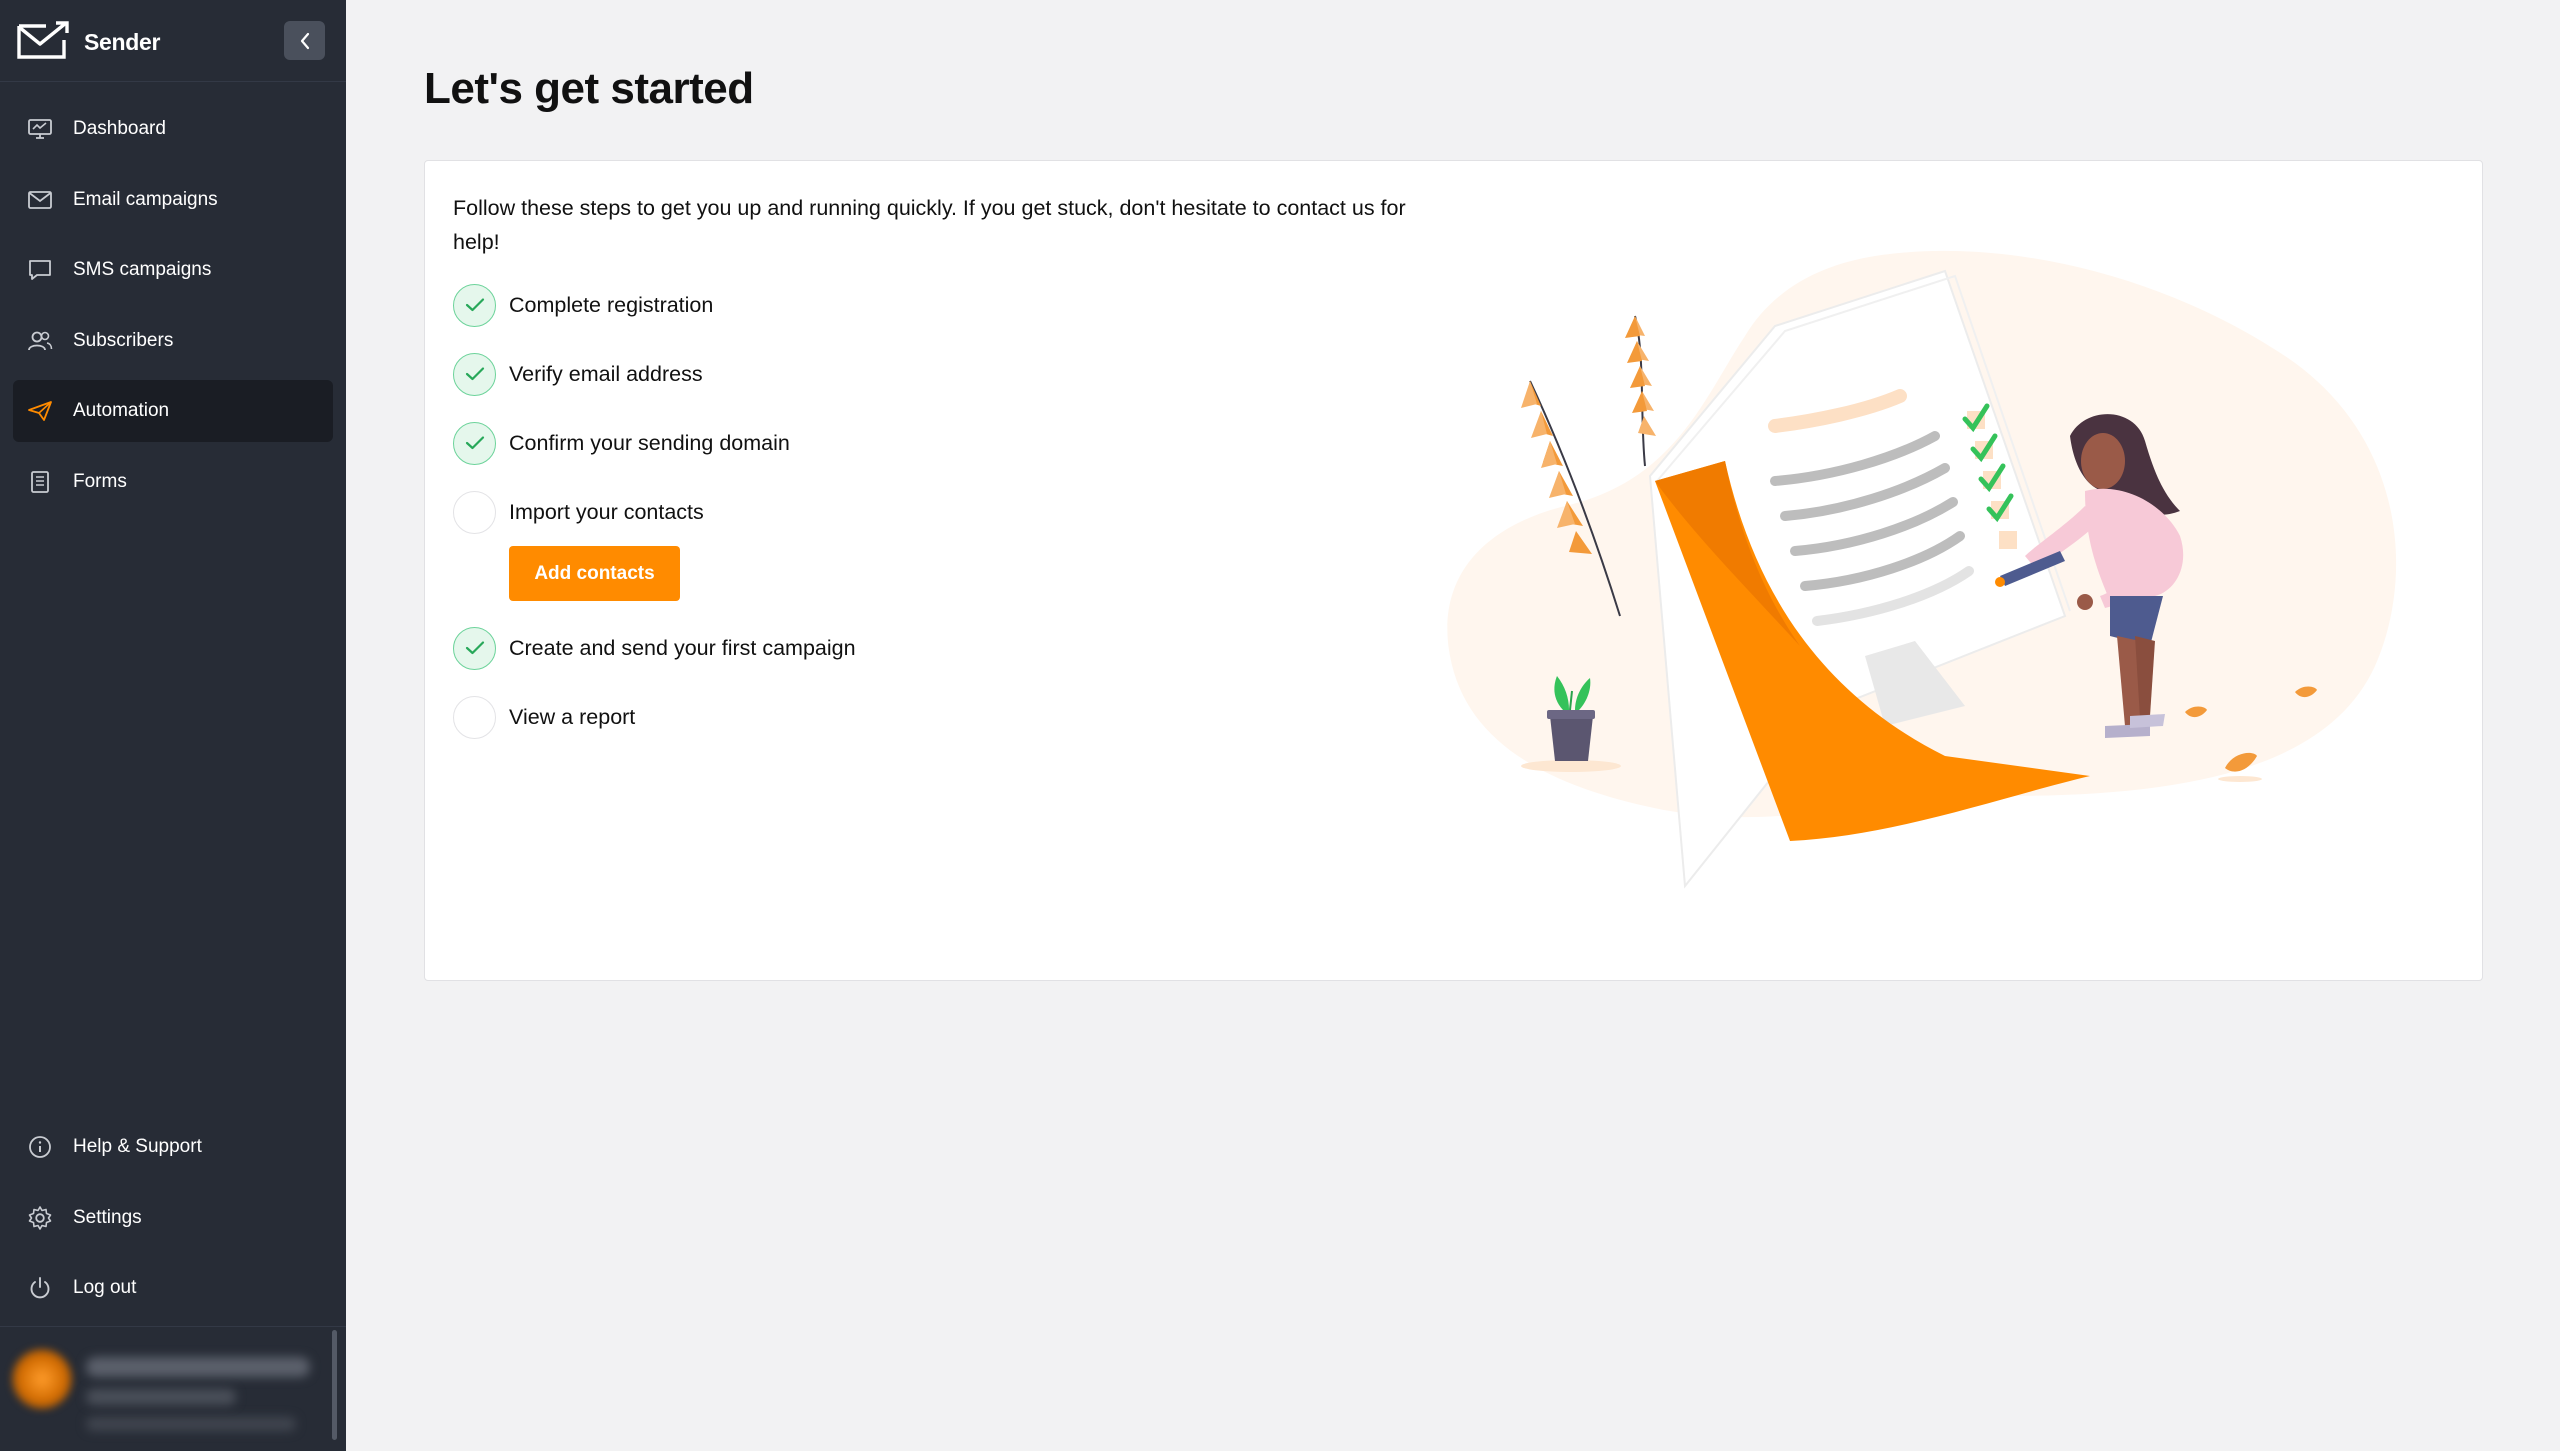  I want to click on step-verify-email: Verify email address, so click(578, 374).